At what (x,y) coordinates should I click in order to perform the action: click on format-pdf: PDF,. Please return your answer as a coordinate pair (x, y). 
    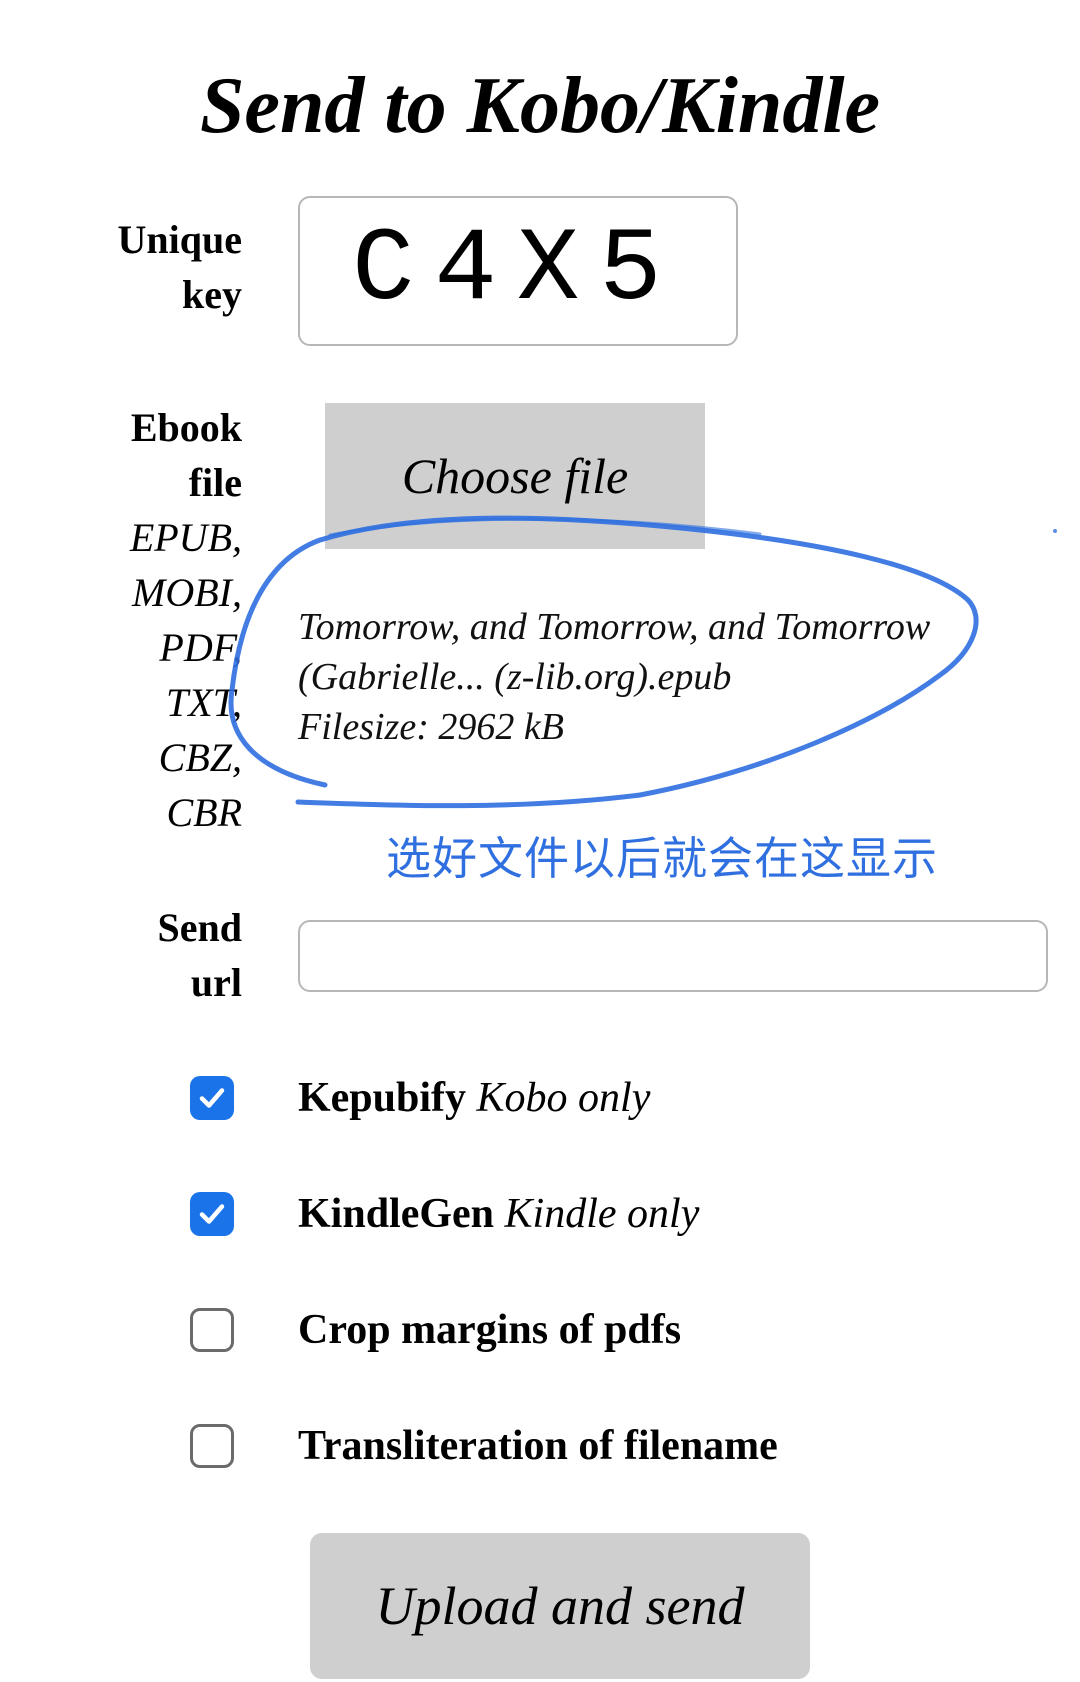
    Looking at the image, I should click on (200, 647).